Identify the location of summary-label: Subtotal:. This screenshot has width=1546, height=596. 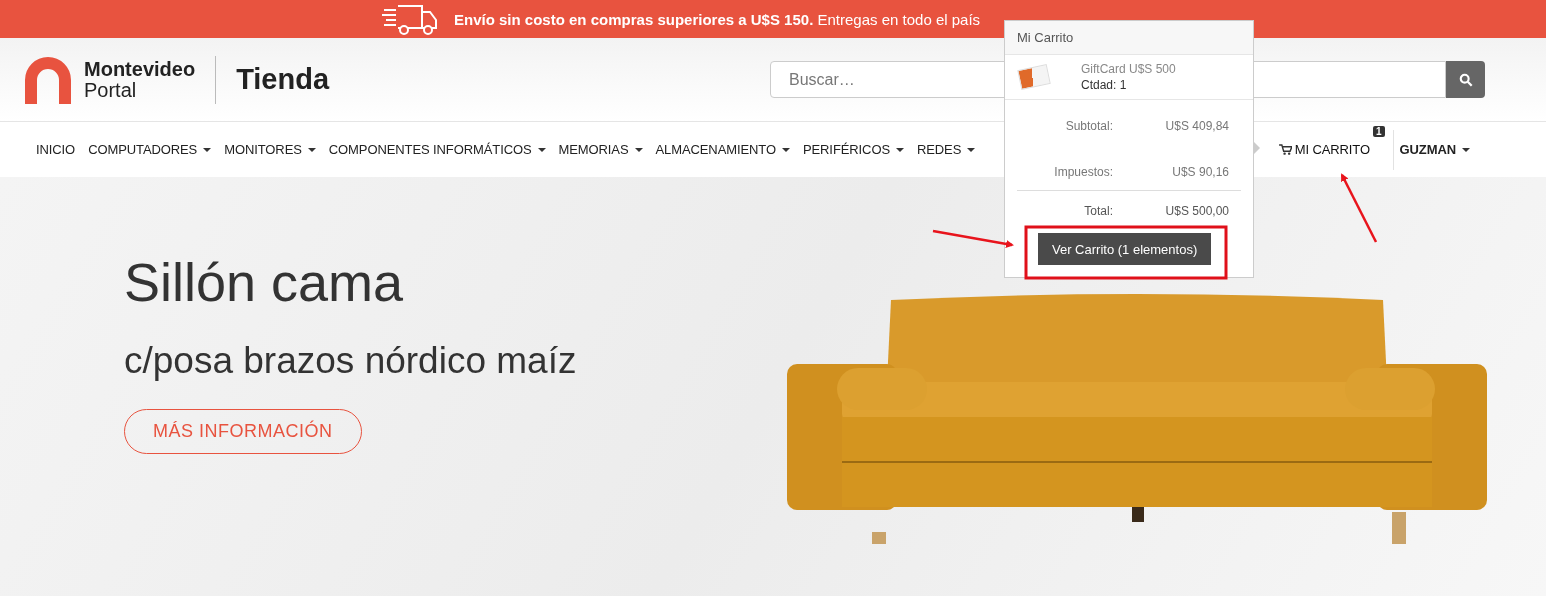
(1088, 126).